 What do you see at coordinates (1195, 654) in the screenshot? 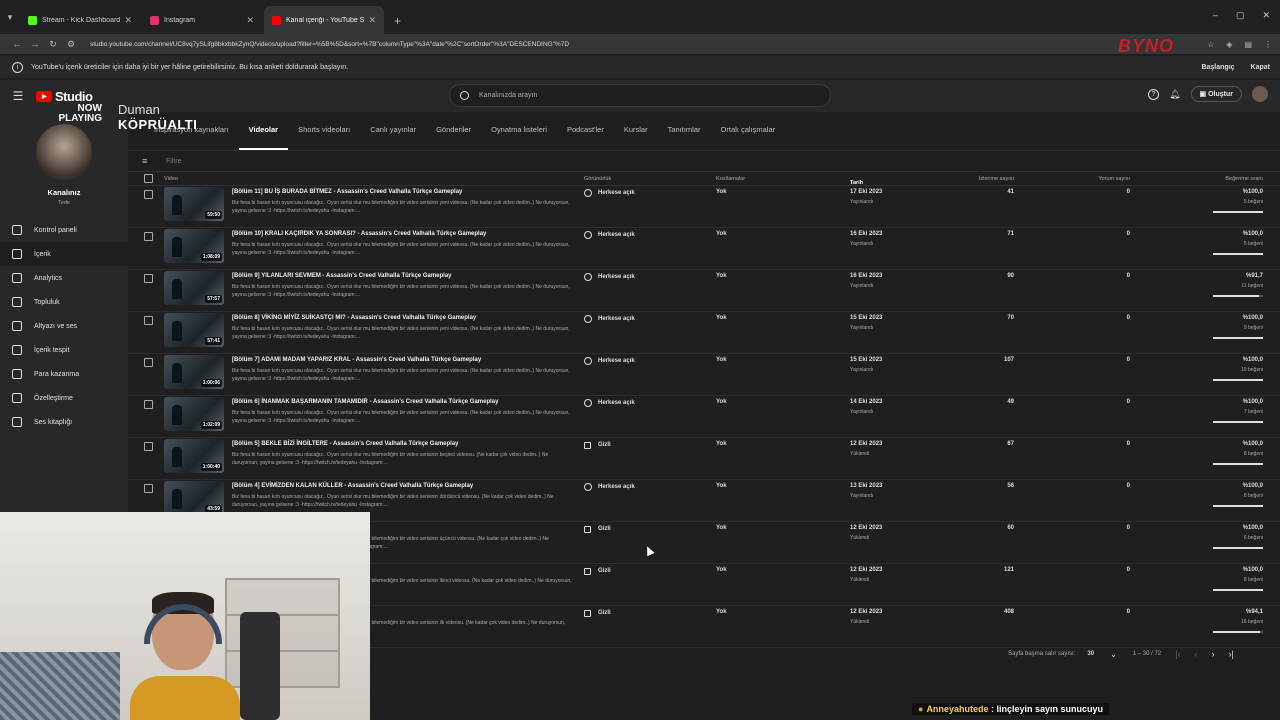
I see `prev-page-icon: ‹` at bounding box center [1195, 654].